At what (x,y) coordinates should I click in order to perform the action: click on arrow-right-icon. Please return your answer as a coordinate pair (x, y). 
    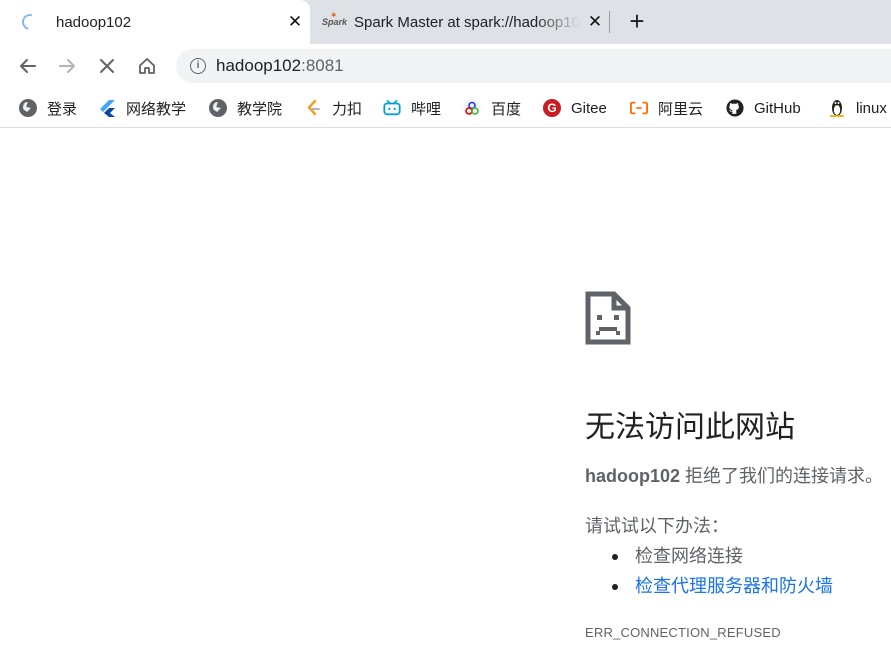
    Looking at the image, I should click on (67, 66).